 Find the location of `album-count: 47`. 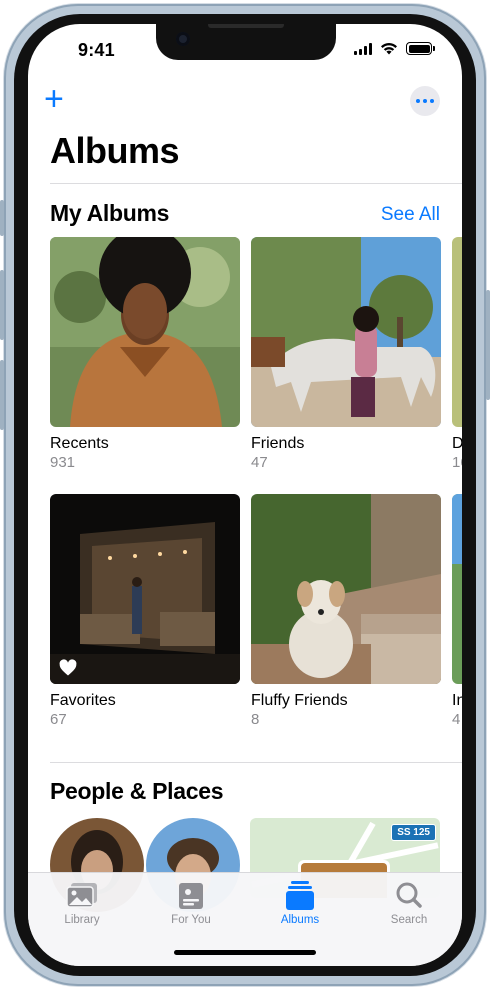

album-count: 47 is located at coordinates (259, 462).